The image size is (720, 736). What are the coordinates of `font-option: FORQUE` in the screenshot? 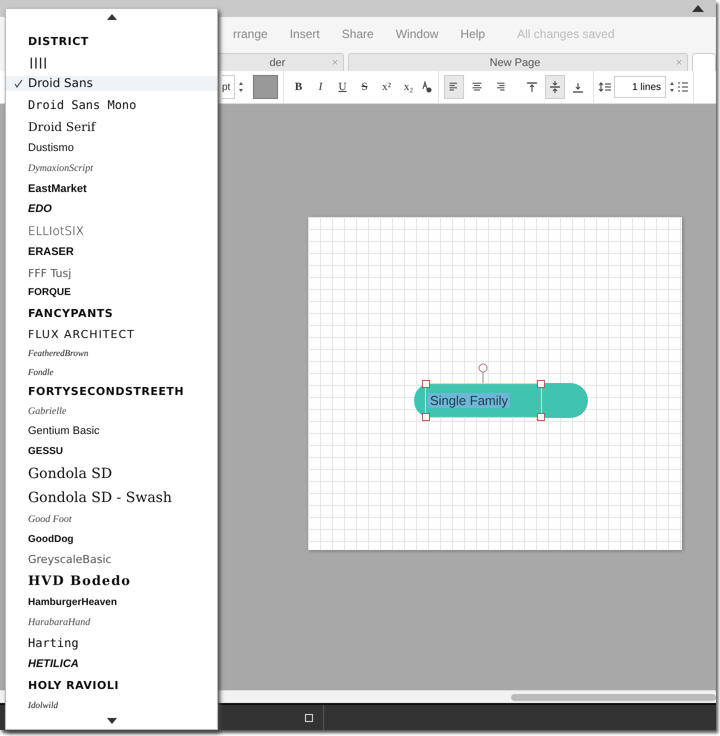 It's located at (111, 293).